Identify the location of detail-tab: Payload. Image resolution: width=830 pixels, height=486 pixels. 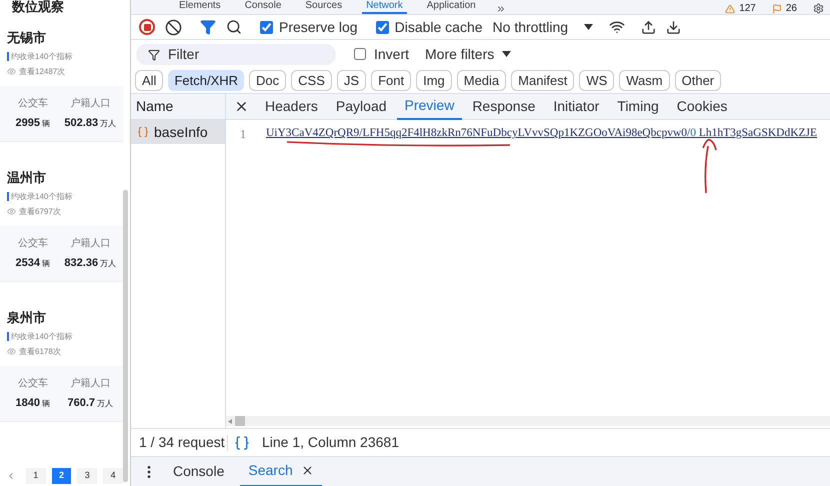
(361, 107).